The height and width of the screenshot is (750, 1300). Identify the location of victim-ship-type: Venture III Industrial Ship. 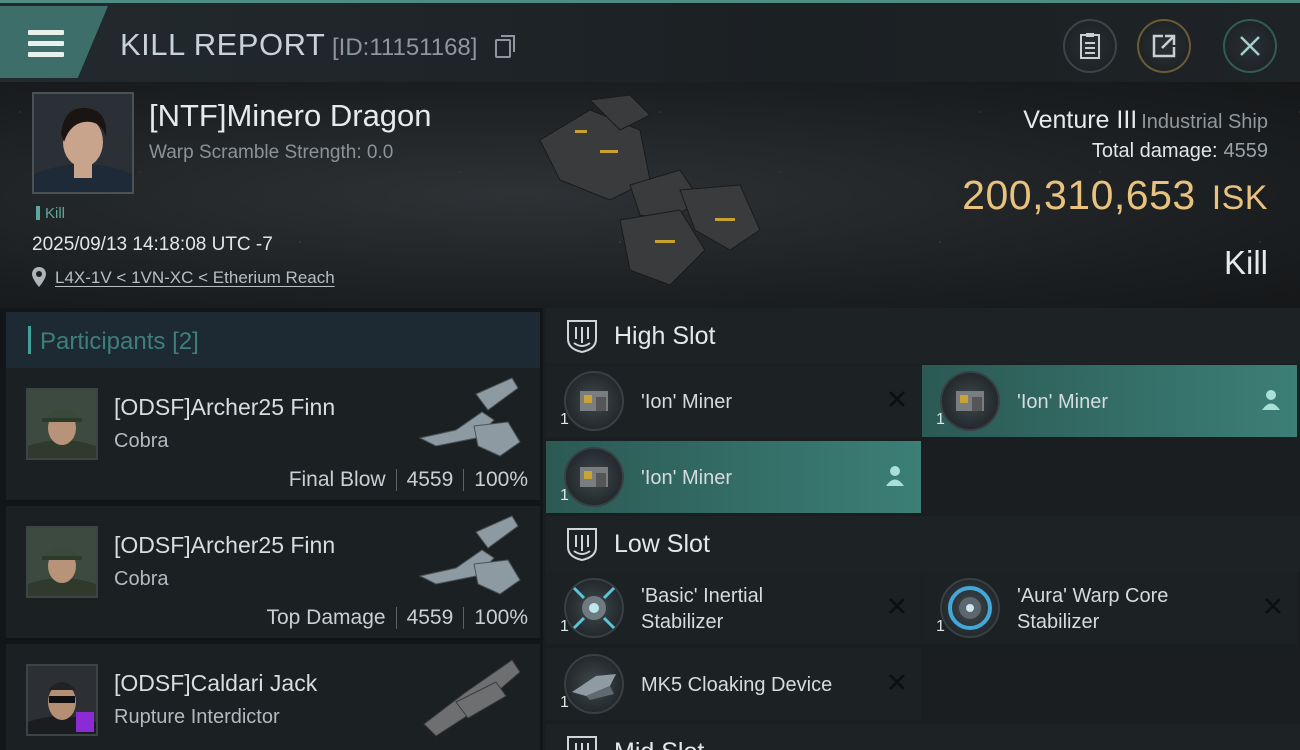
(1145, 120).